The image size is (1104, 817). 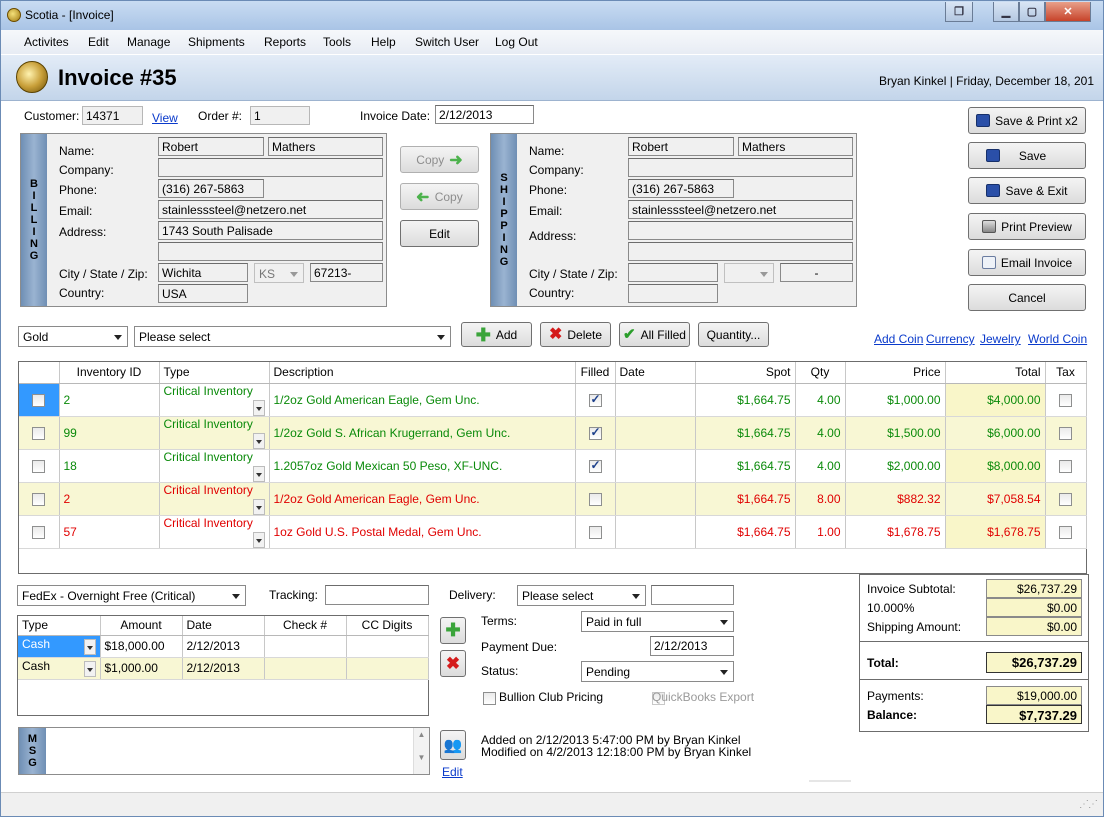 I want to click on jewelry-link: Jewelry, so click(x=1000, y=339).